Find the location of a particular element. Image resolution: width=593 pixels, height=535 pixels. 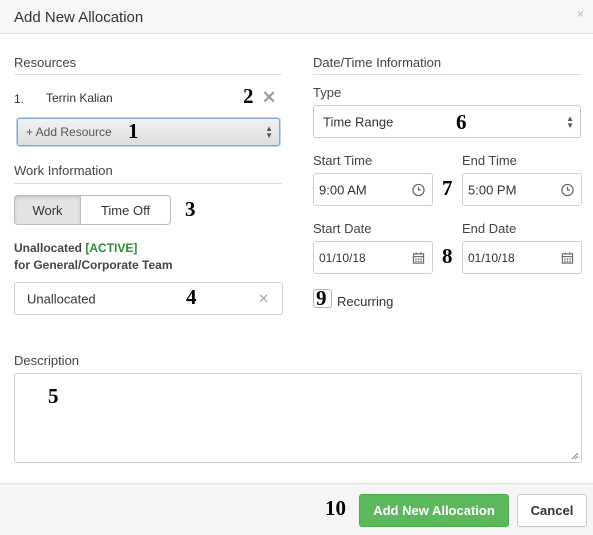

team-prefix: Unallocated is located at coordinates (50, 248).